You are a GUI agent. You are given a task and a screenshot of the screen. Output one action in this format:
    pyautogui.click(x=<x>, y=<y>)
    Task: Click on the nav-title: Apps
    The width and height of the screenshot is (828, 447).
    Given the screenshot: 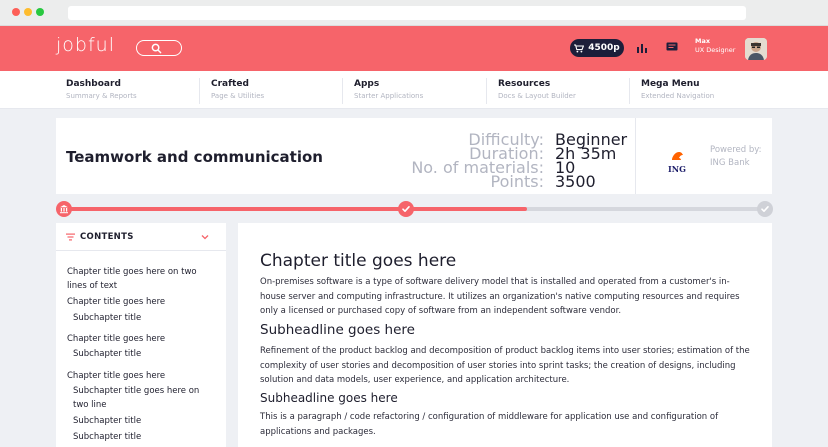 What is the action you would take?
    pyautogui.click(x=367, y=84)
    